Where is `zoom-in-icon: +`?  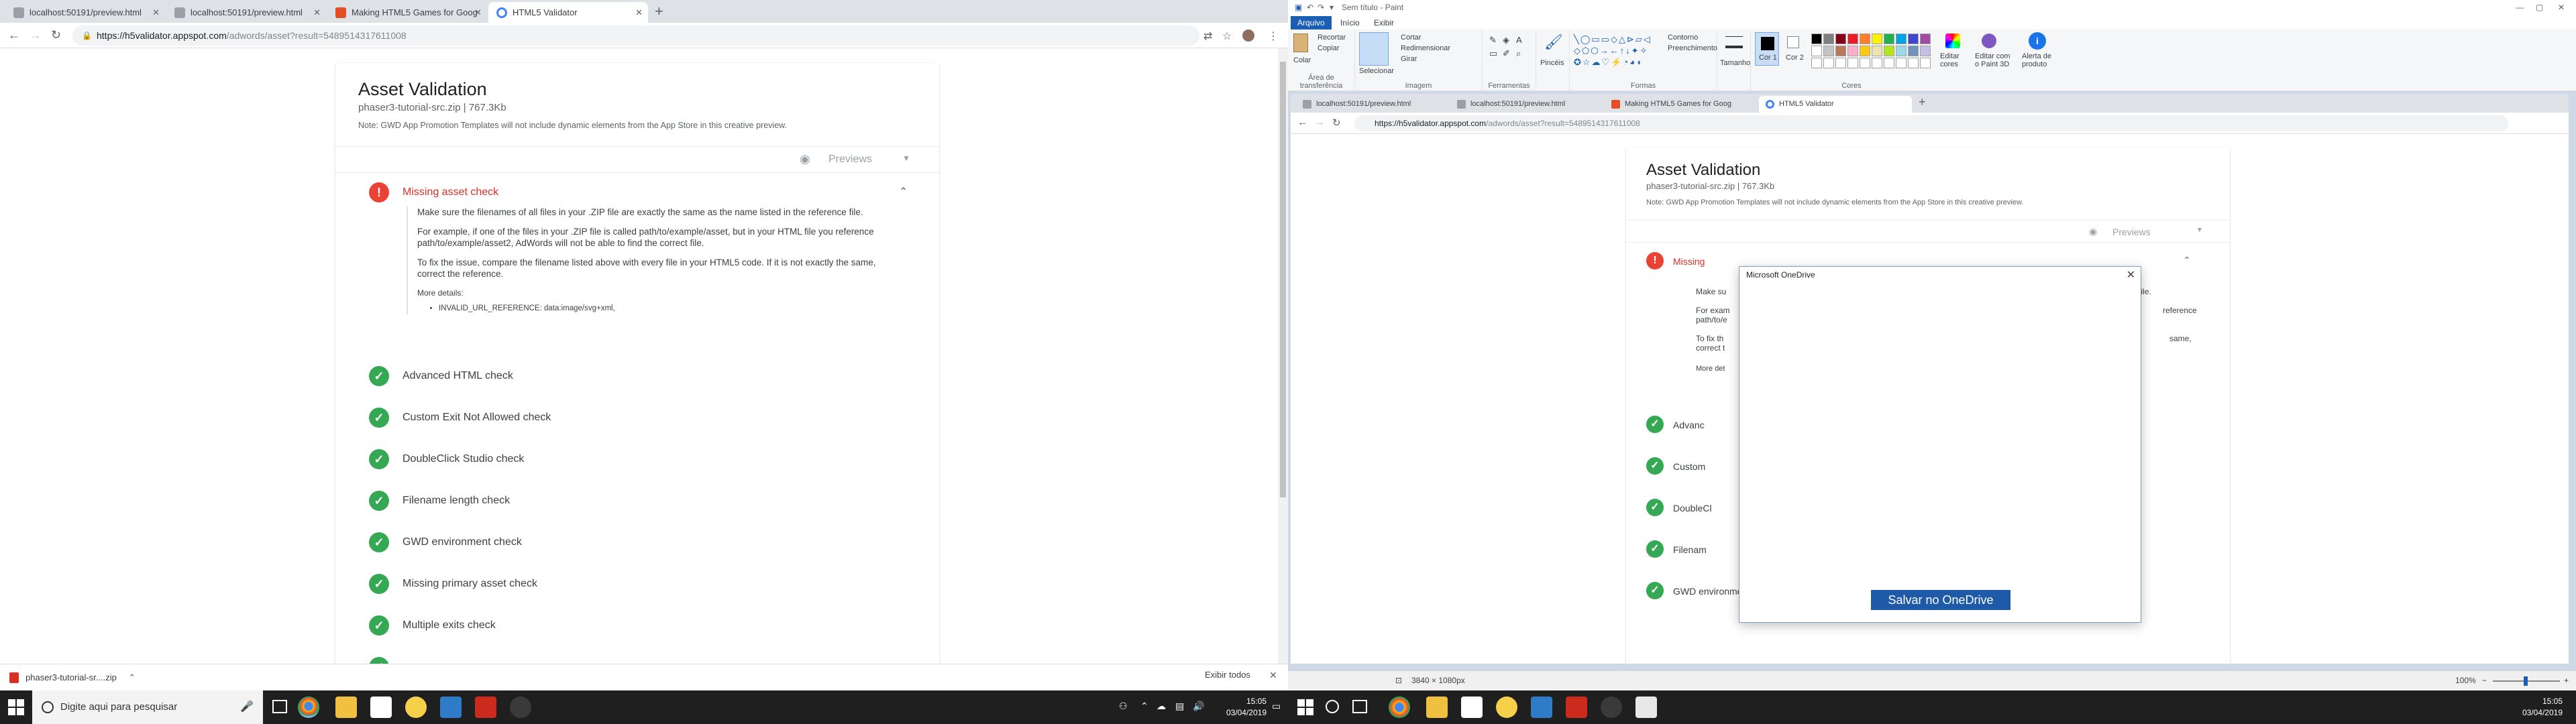
zoom-in-icon: + is located at coordinates (2566, 680).